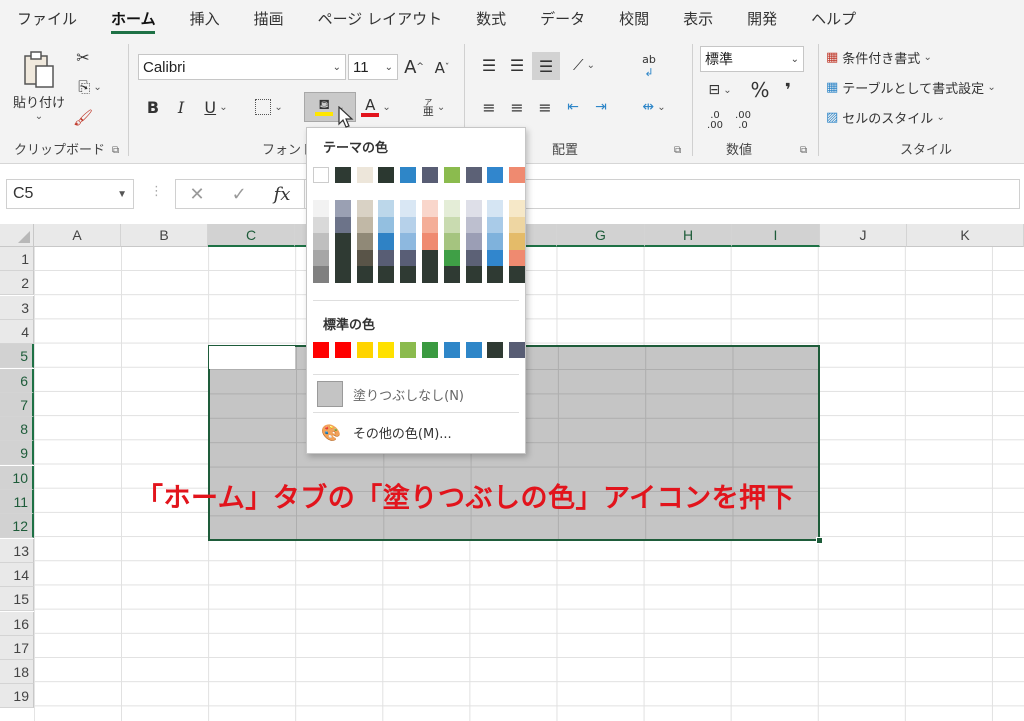 Image resolution: width=1024 pixels, height=721 pixels. What do you see at coordinates (17, 526) in the screenshot?
I see `row-header-12: 12` at bounding box center [17, 526].